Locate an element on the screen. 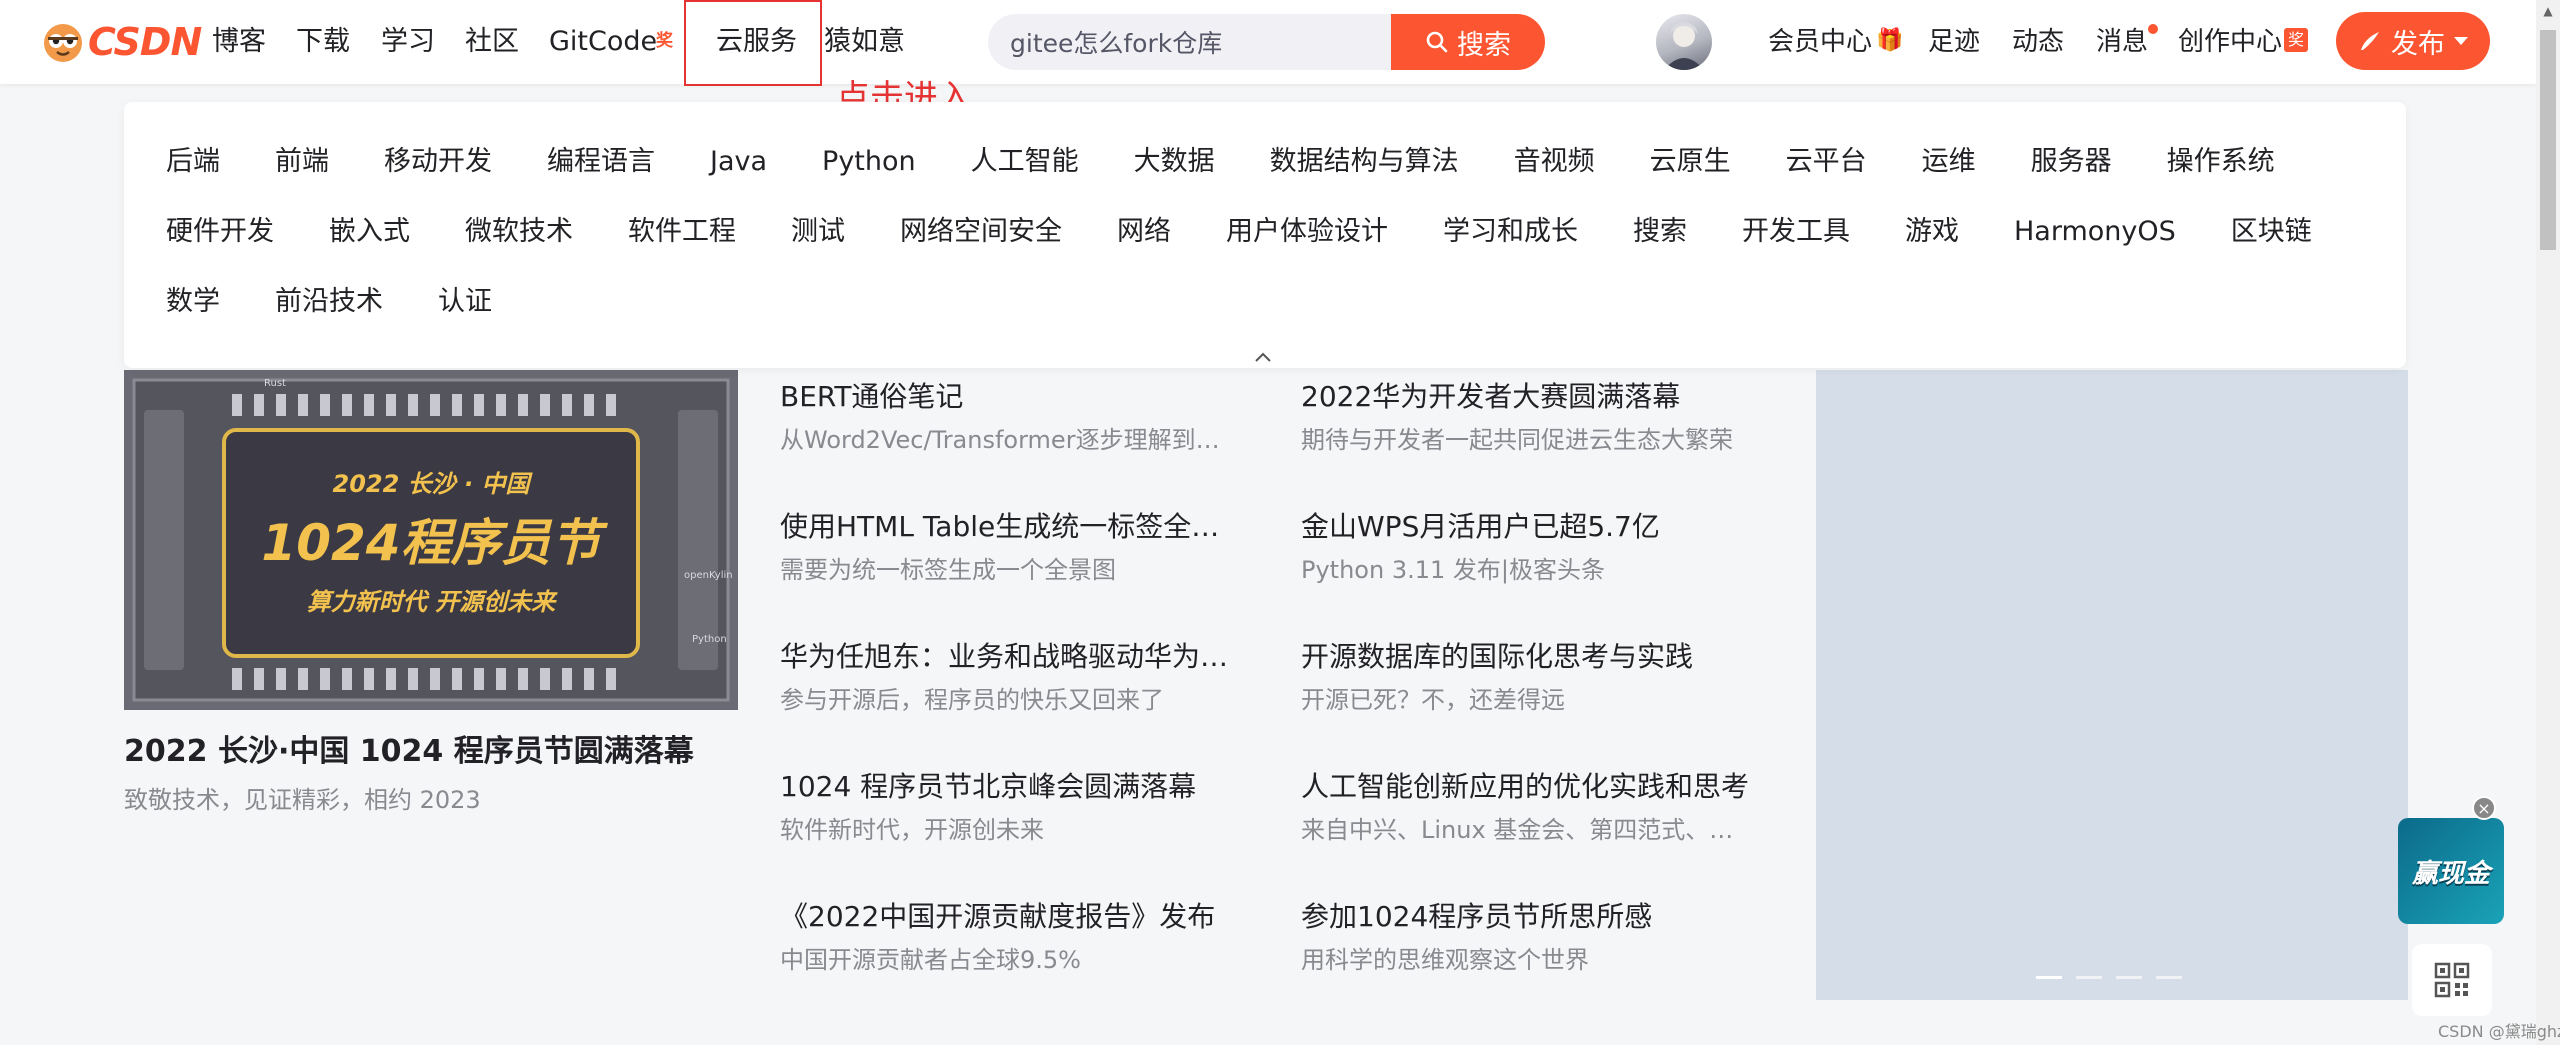  nav-learn: 学习 is located at coordinates (408, 42).